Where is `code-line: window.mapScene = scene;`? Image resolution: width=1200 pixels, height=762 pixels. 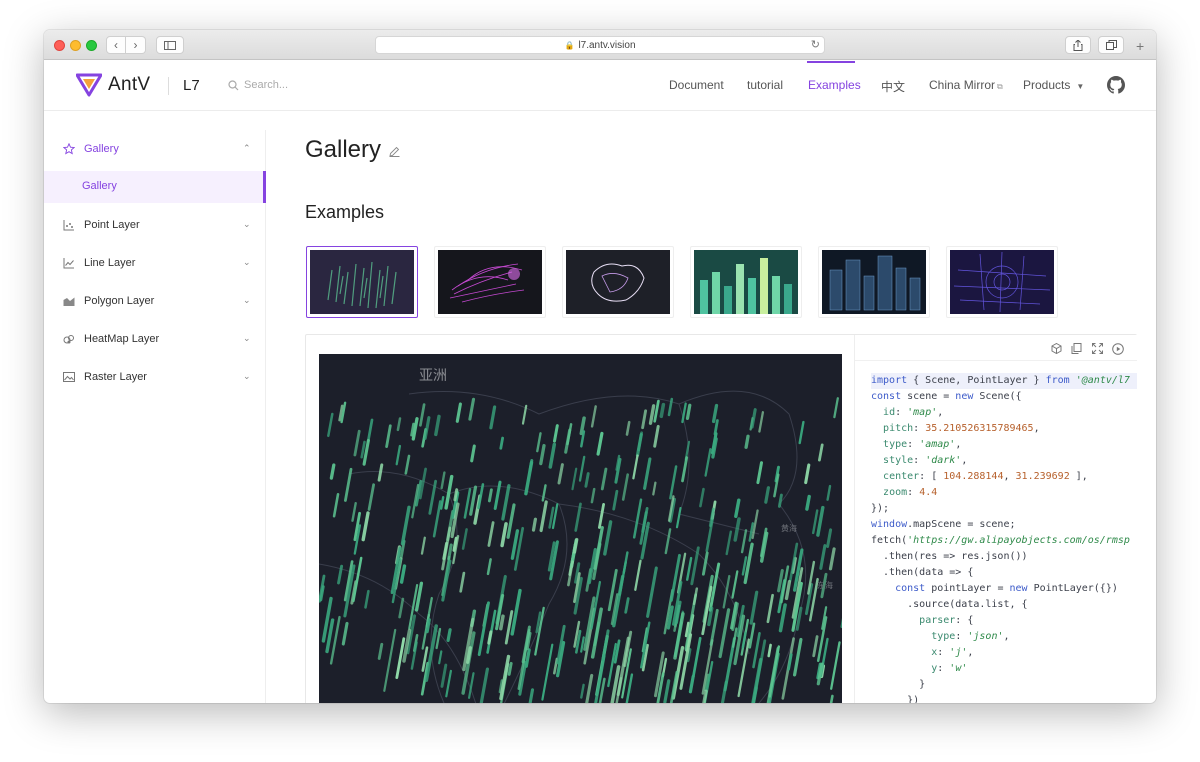
code-line: window.mapScene = scene; is located at coordinates (943, 524).